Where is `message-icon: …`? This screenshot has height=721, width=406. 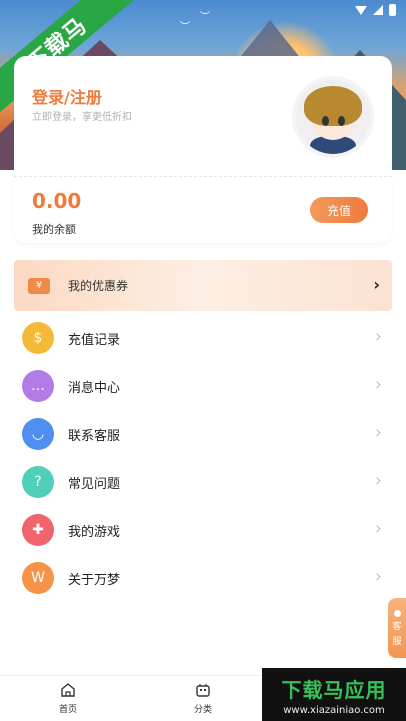
message-icon: … is located at coordinates (38, 386).